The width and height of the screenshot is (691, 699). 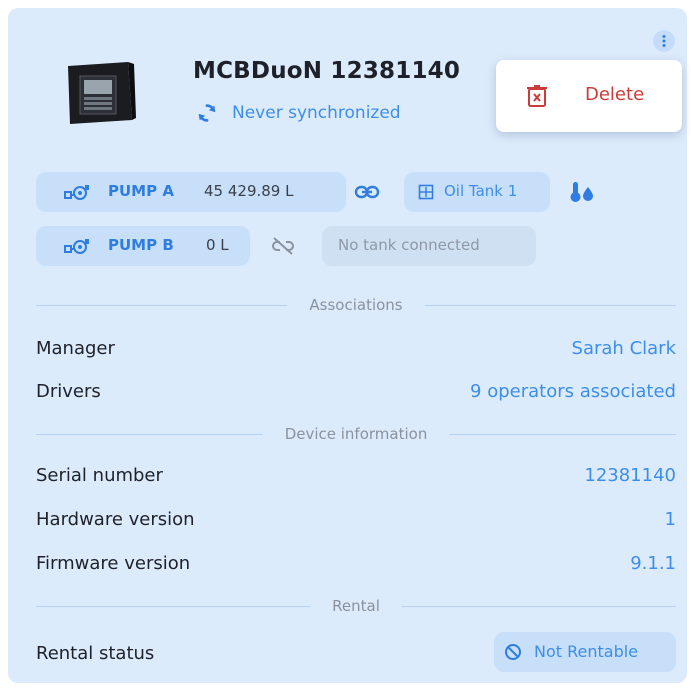 I want to click on serial-number-row: Serial number 12381140, so click(x=356, y=475).